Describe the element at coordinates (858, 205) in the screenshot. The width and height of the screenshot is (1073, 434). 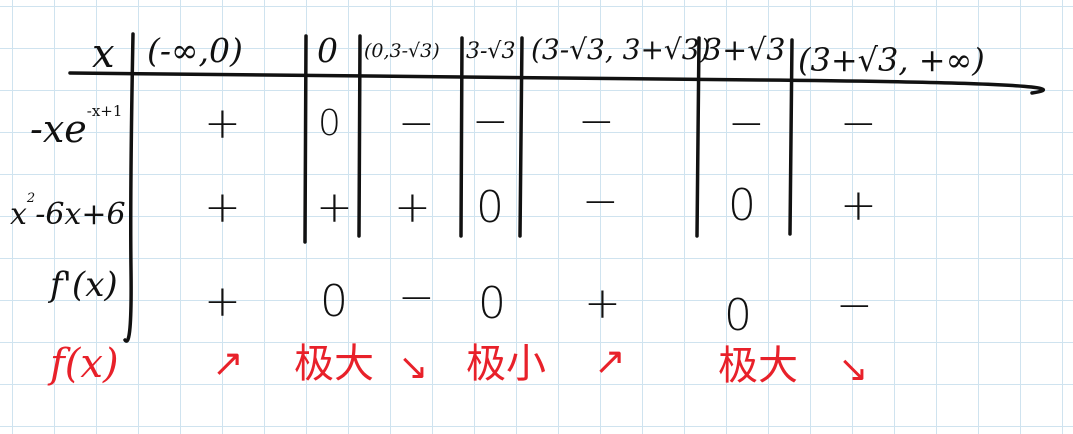
I see `row2-cell-7: +` at that location.